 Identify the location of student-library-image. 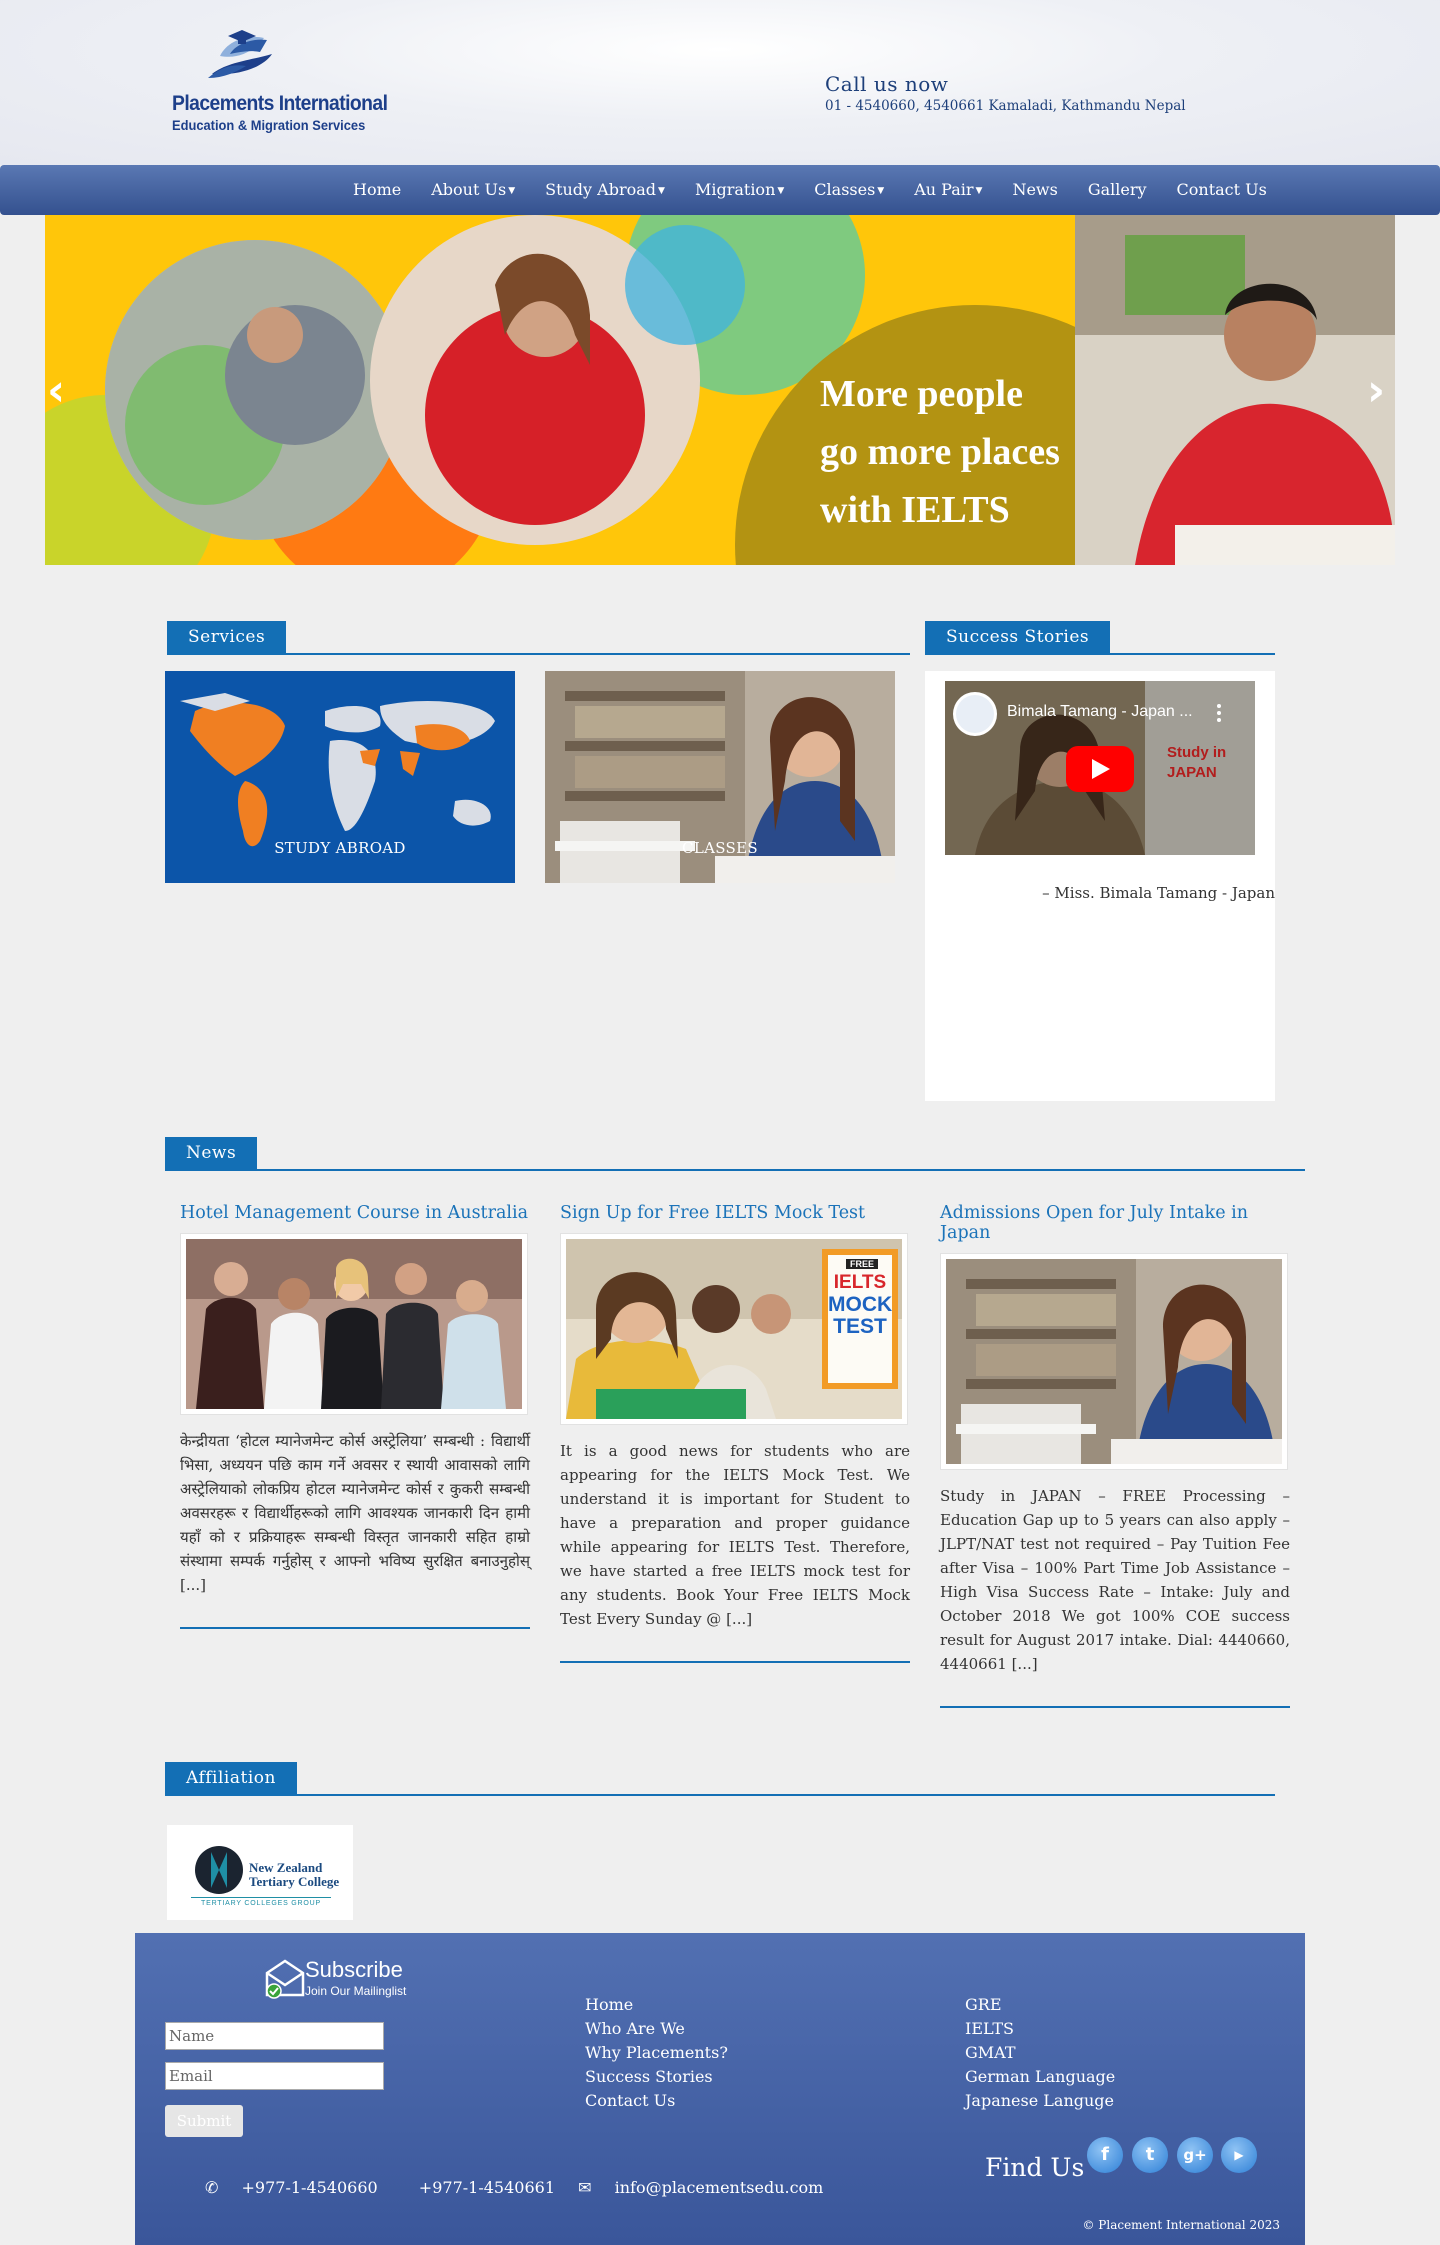
(1114, 1361).